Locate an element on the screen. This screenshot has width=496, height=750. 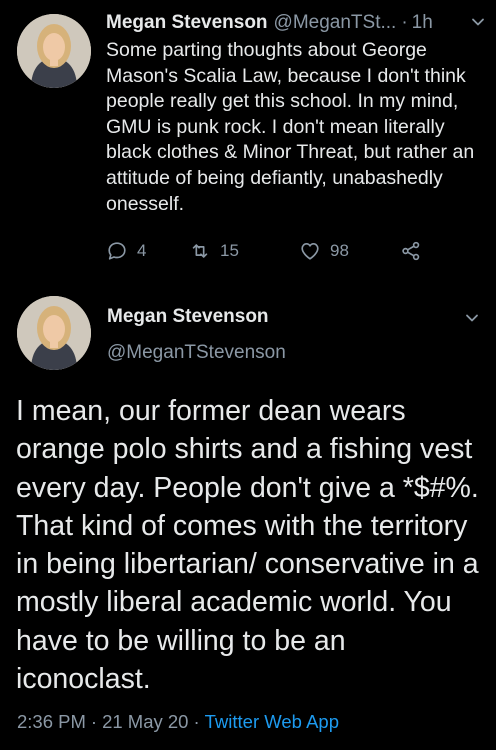
share-button is located at coordinates (415, 251).